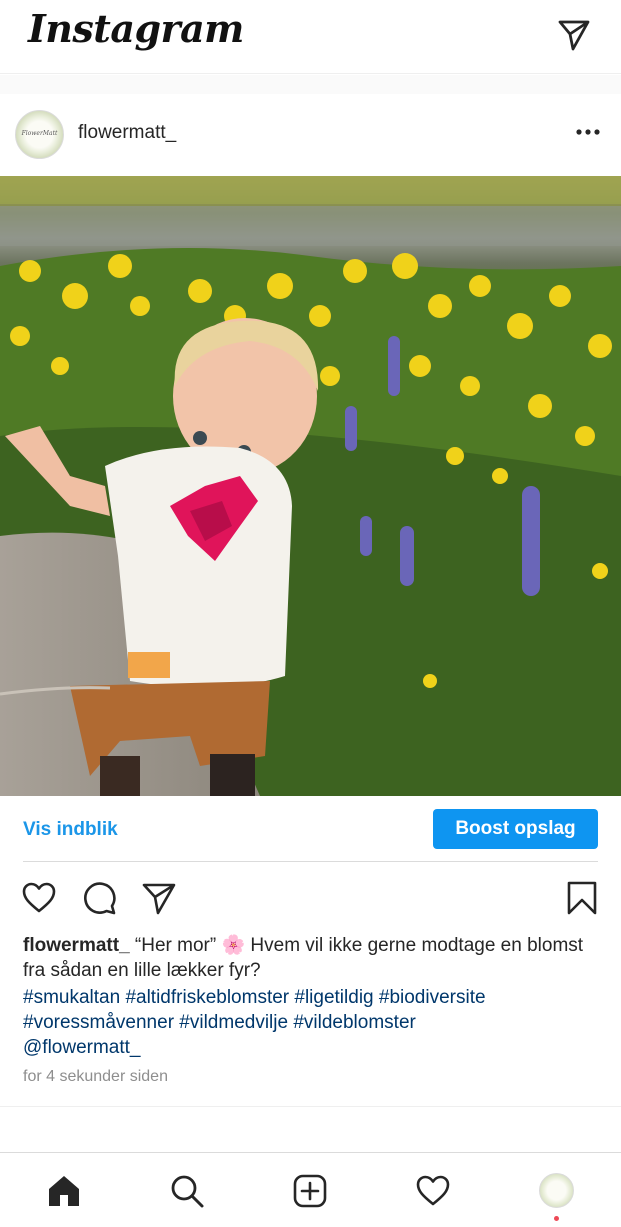 This screenshot has width=621, height=1227. Describe the element at coordinates (310, 37) in the screenshot. I see `top-bar: Instagram` at that location.